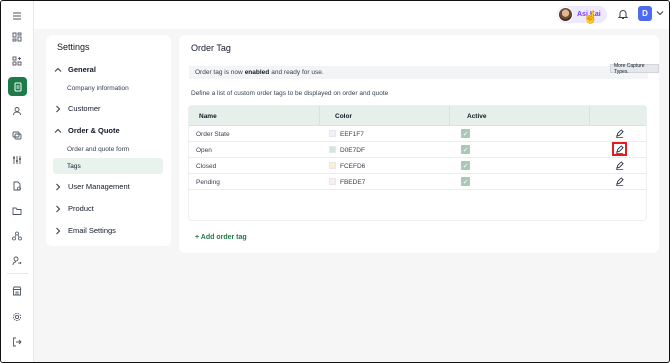 This screenshot has width=670, height=363. Describe the element at coordinates (645, 13) in the screenshot. I see `account-avatar: D` at that location.